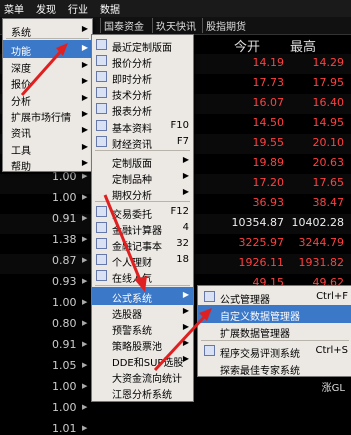  I want to click on left-value: 1.01, so click(64, 428).